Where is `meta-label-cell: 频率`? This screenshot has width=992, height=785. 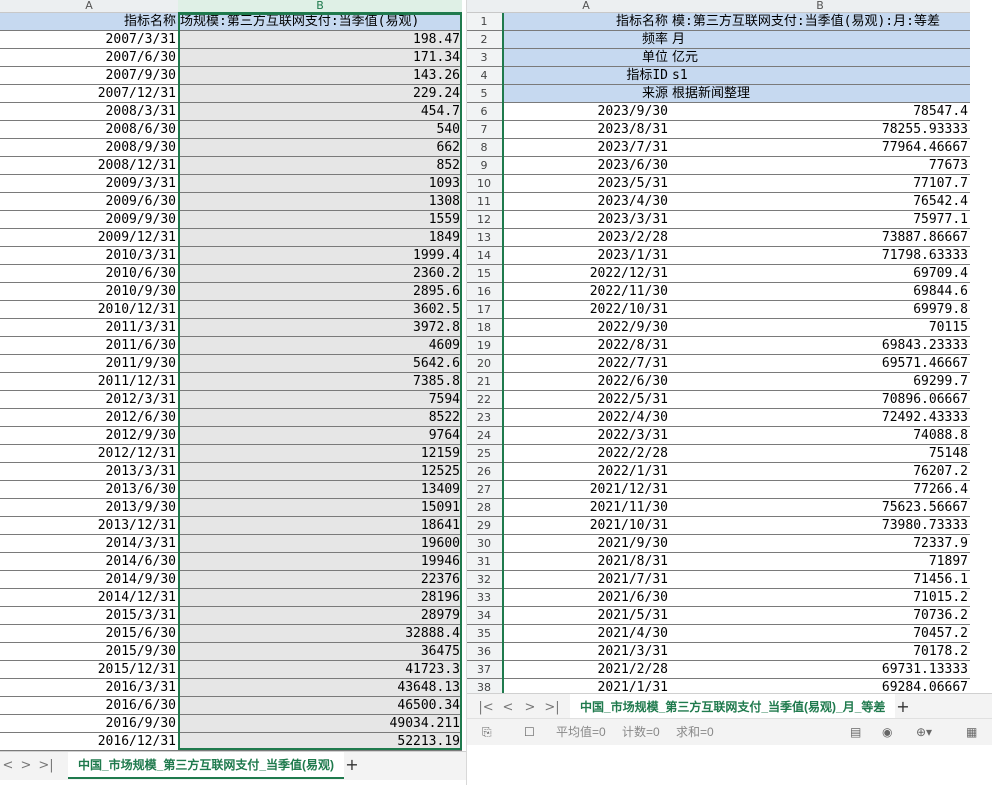
meta-label-cell: 频率 is located at coordinates (586, 39).